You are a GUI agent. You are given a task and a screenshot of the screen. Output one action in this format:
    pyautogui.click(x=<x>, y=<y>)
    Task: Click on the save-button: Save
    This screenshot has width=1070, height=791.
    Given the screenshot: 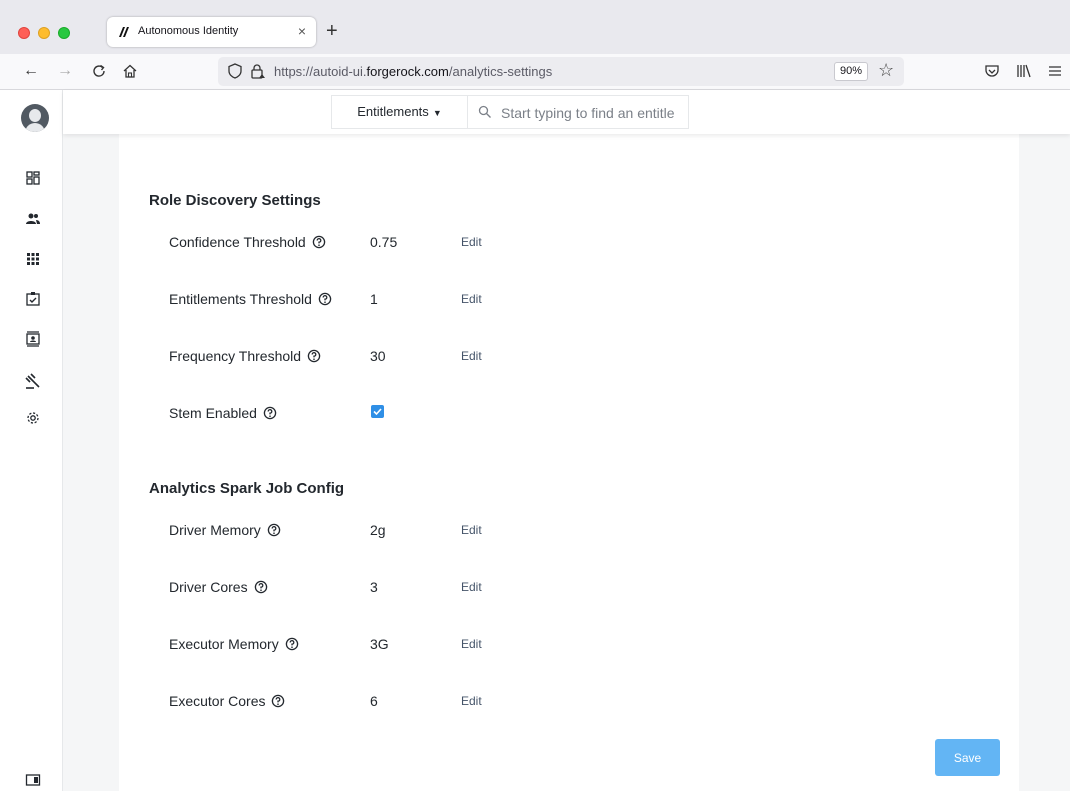 What is the action you would take?
    pyautogui.click(x=967, y=757)
    